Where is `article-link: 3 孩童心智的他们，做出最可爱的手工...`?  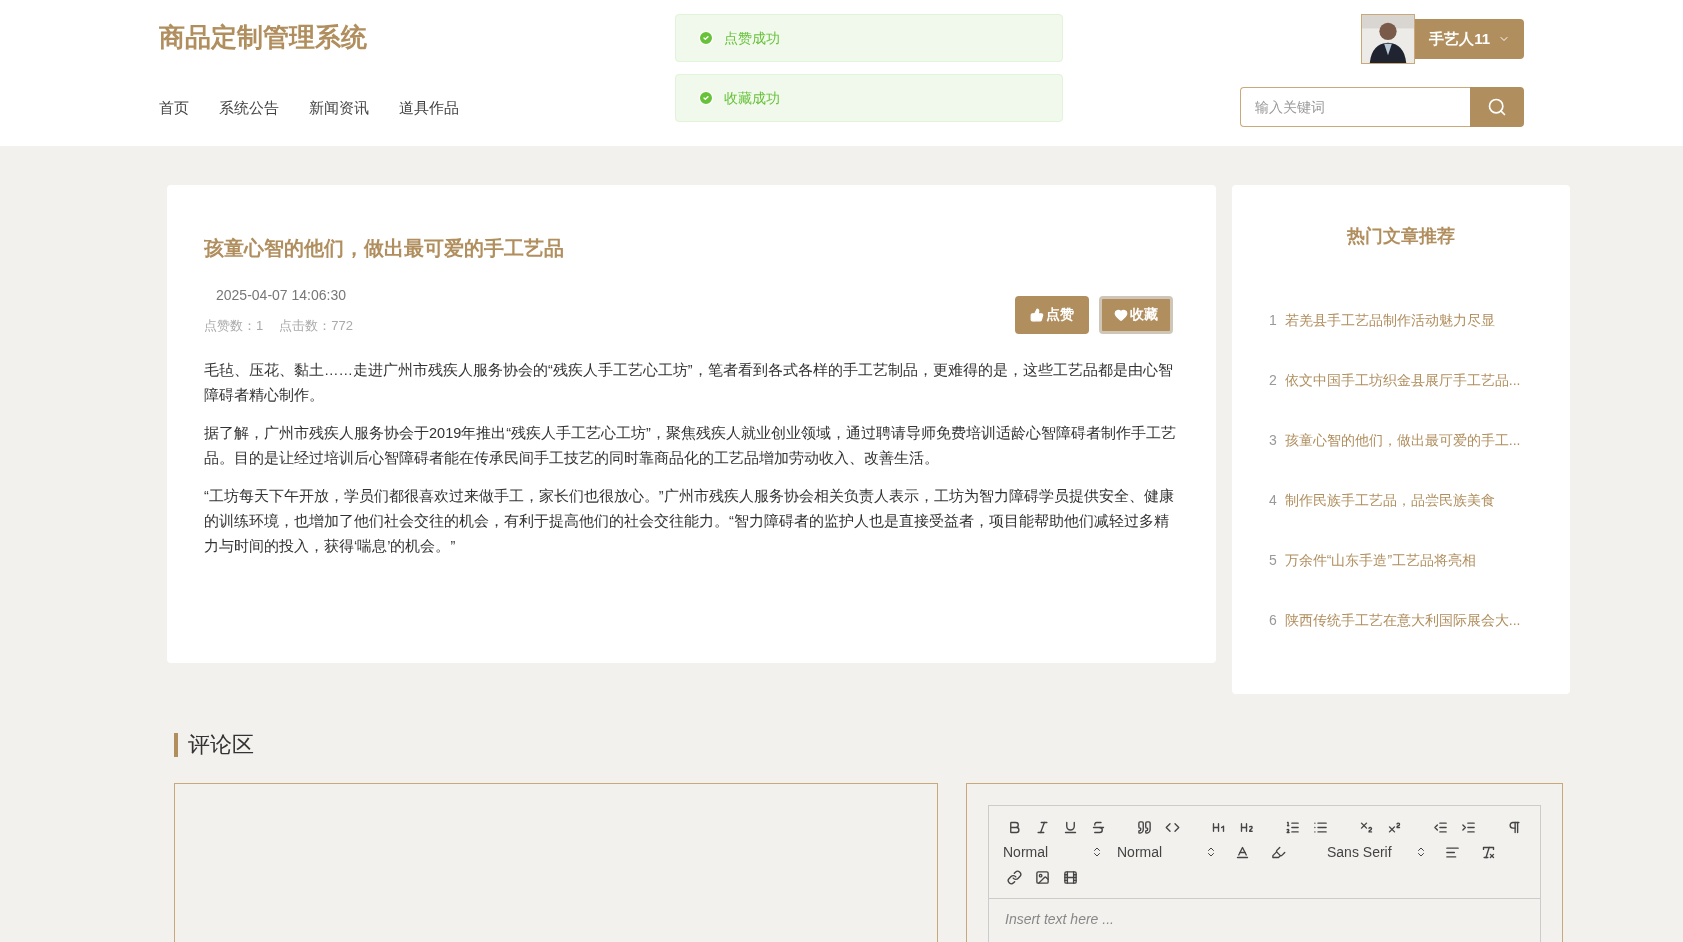
article-link: 3 孩童心智的他们，做出最可爱的手工... is located at coordinates (1401, 440).